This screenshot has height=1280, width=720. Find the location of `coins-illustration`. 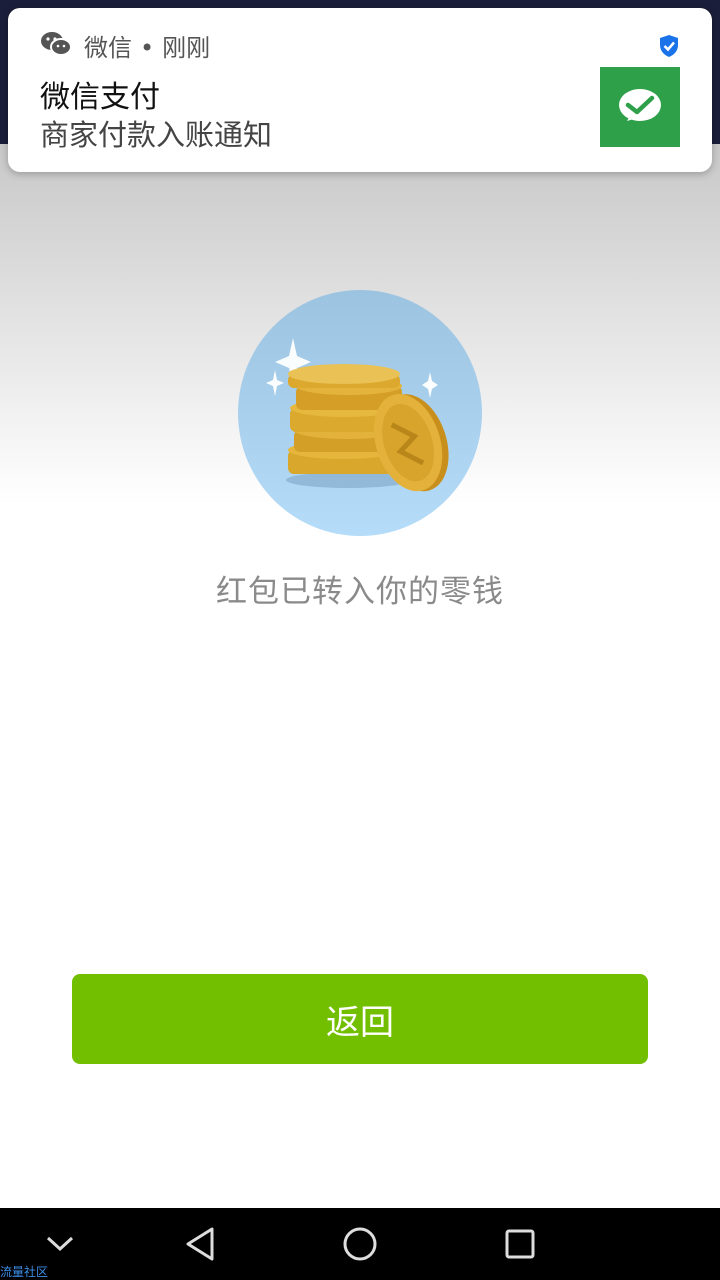

coins-illustration is located at coordinates (357, 415).